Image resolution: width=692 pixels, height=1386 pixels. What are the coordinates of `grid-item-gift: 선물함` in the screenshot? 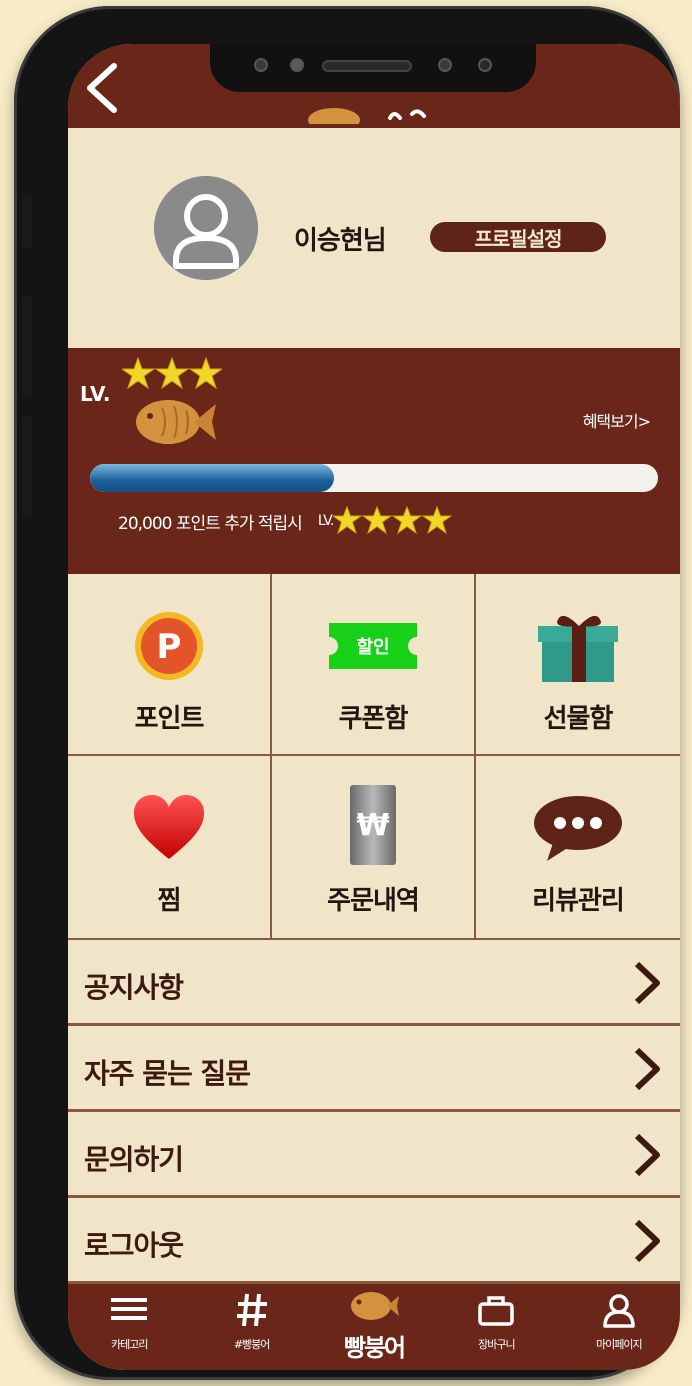 It's located at (578, 665).